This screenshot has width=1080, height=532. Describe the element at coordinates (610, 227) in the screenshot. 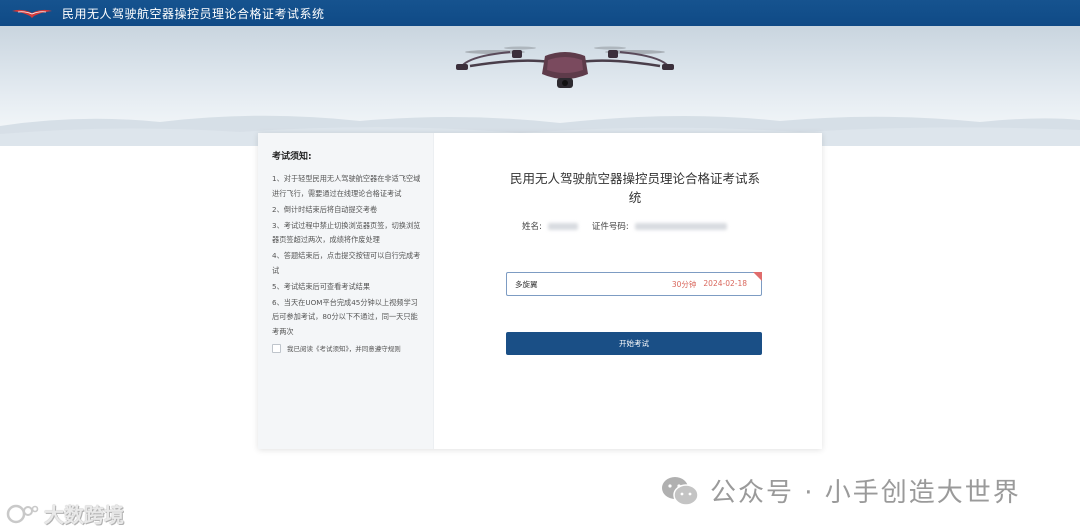

I see `id-label: 证件号码:` at that location.